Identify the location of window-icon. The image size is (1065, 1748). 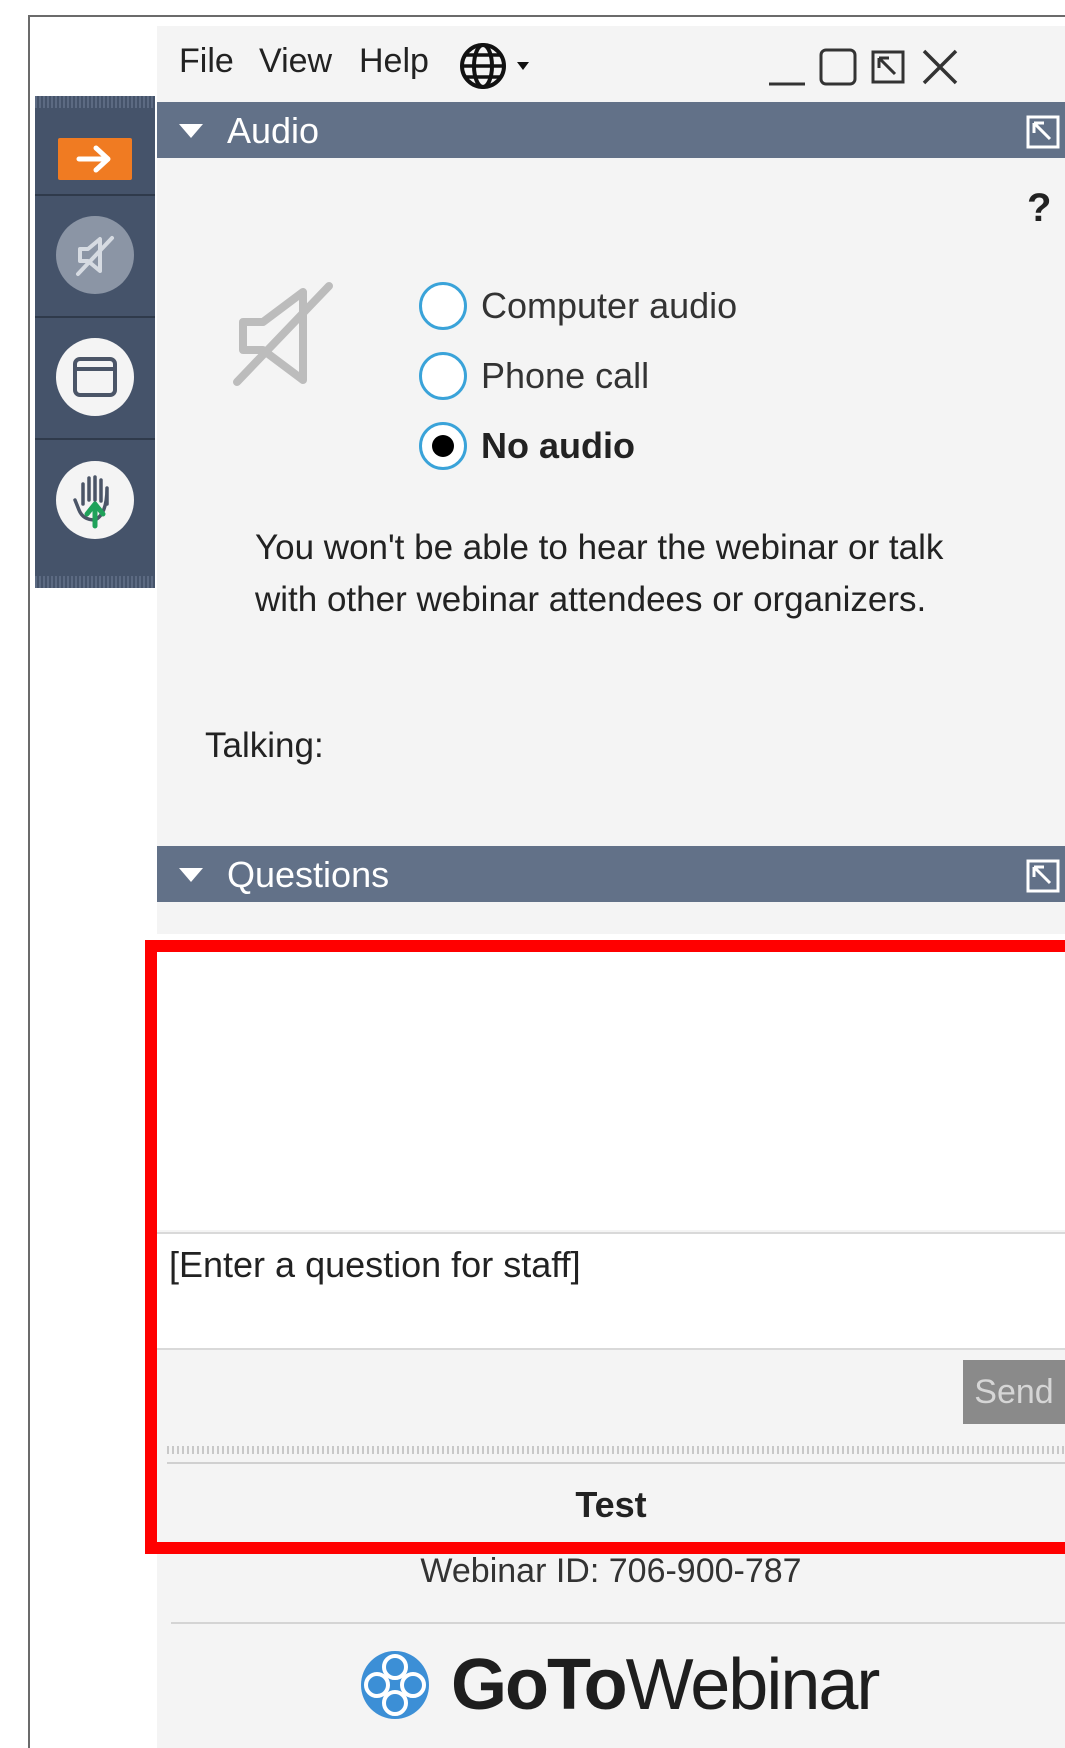
(95, 377).